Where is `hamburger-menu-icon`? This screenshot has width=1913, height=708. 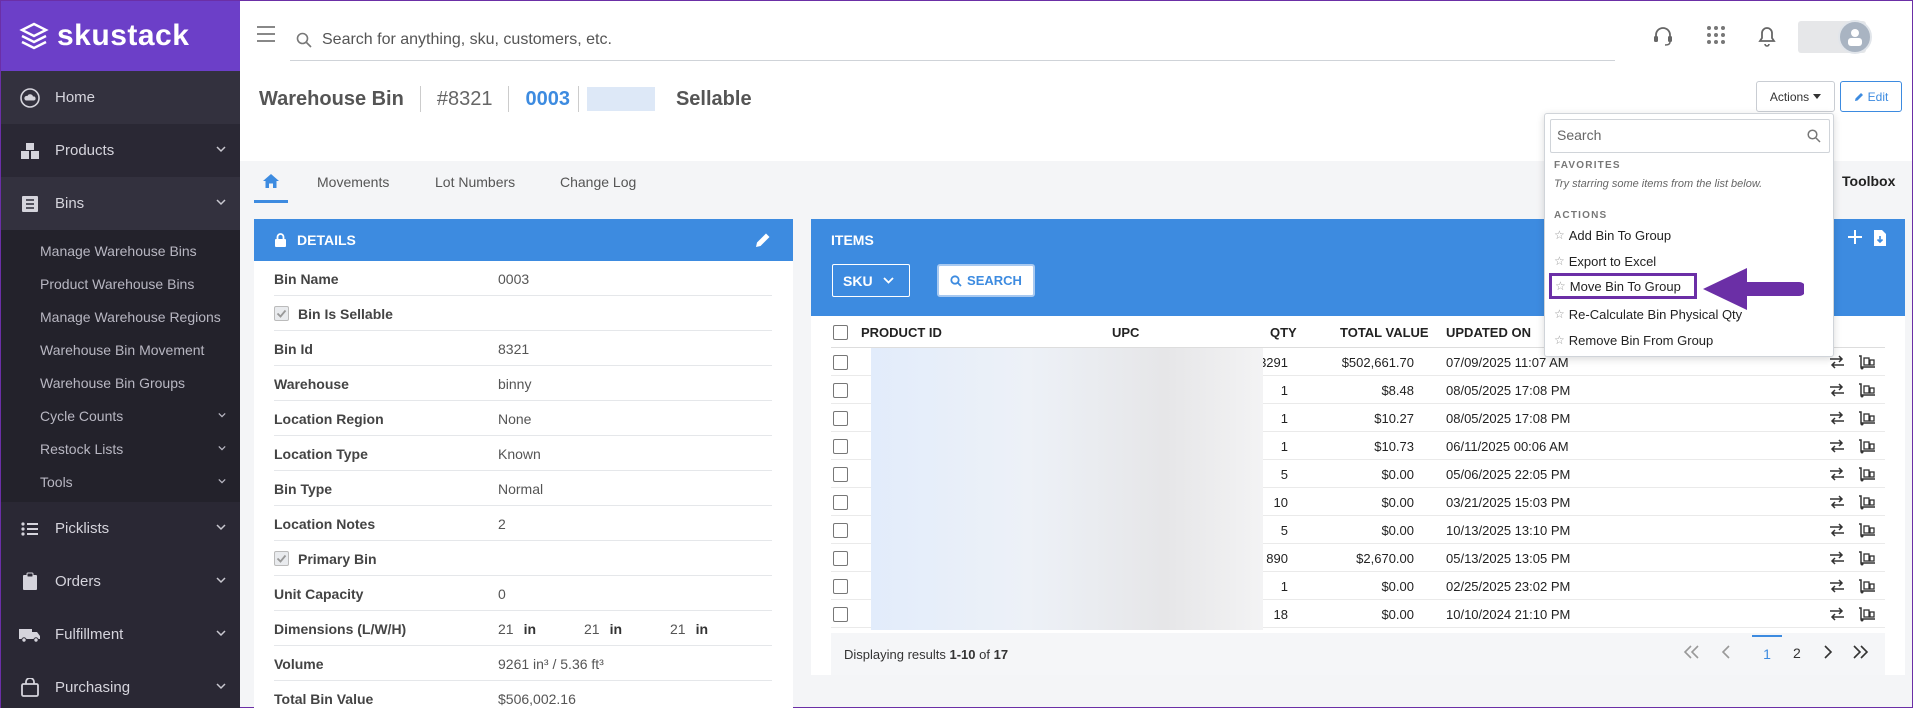
hamburger-menu-icon is located at coordinates (266, 34).